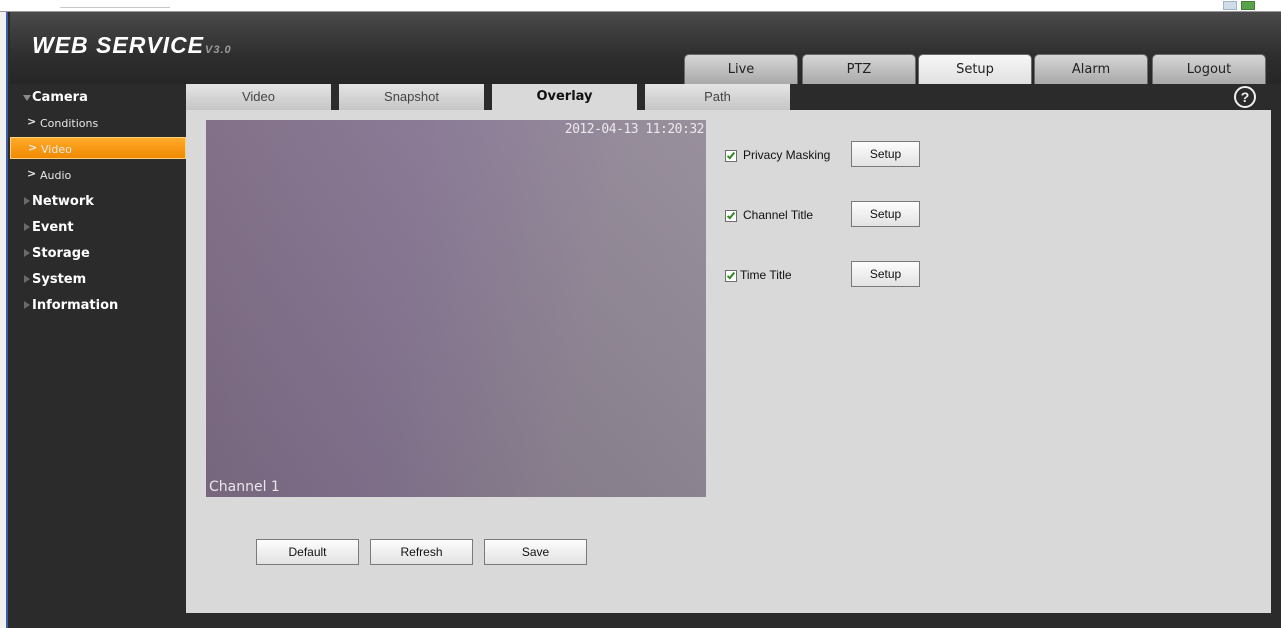 This screenshot has height=628, width=1281. I want to click on subtab-overlay: Overlay, so click(564, 97).